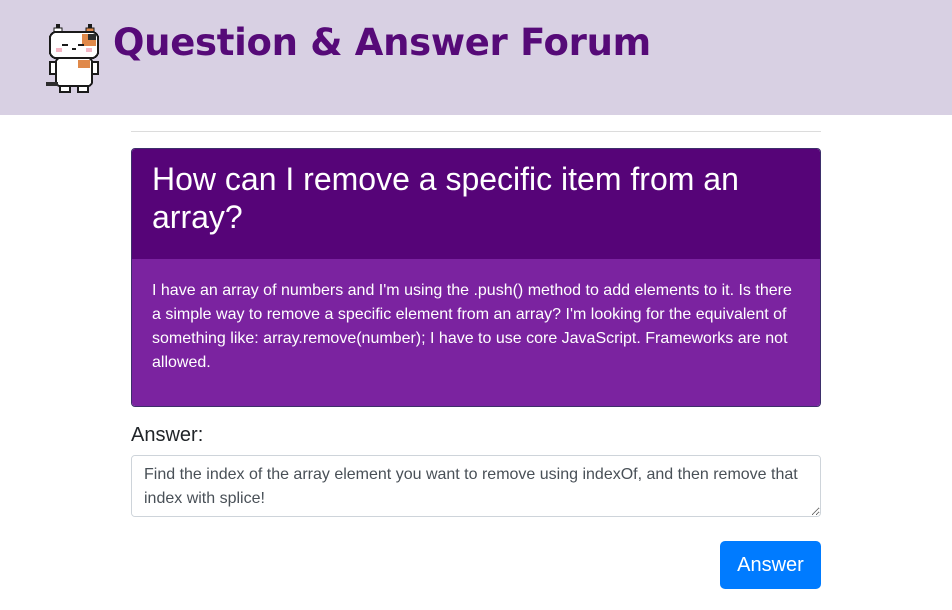 Image resolution: width=952 pixels, height=610 pixels. I want to click on pixel-cat-icon, so click(72, 58).